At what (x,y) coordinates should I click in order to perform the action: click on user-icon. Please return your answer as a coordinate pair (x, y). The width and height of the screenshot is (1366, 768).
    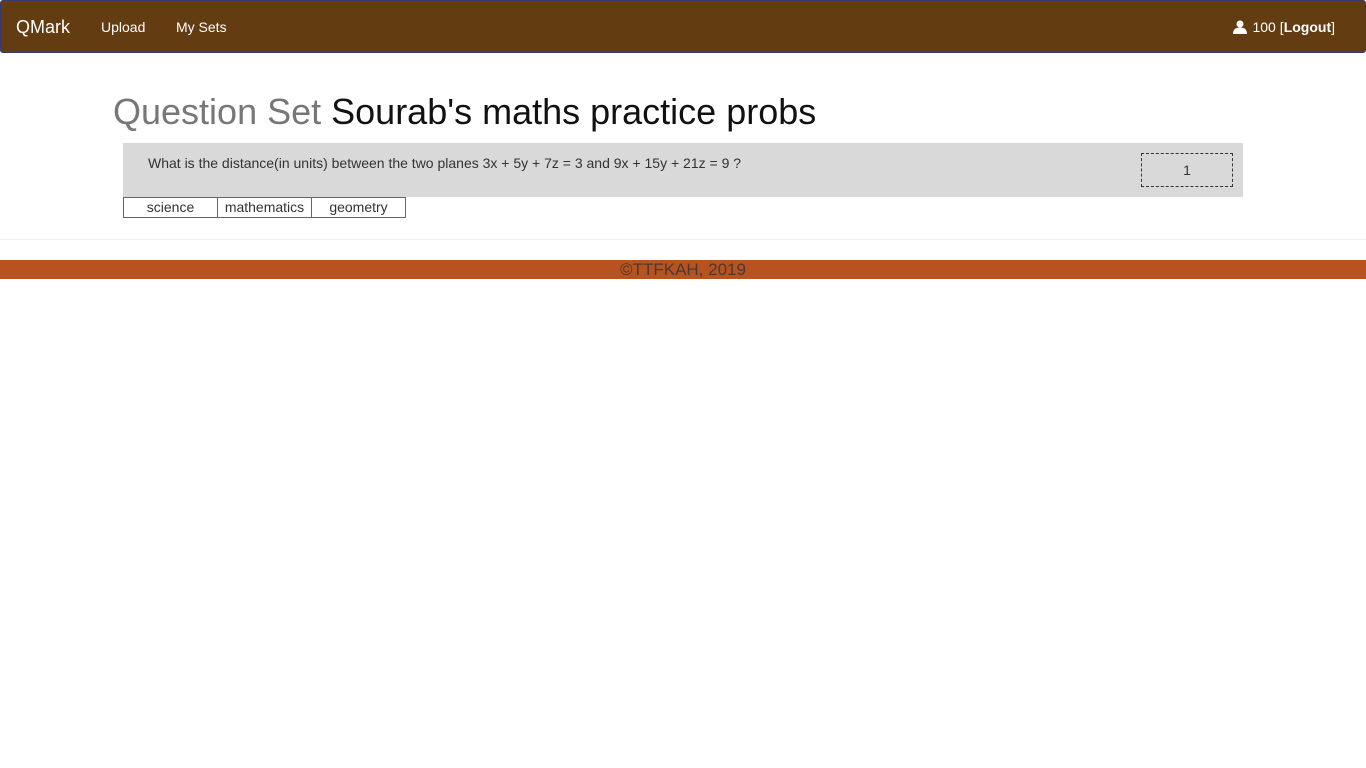
    Looking at the image, I should click on (1240, 27).